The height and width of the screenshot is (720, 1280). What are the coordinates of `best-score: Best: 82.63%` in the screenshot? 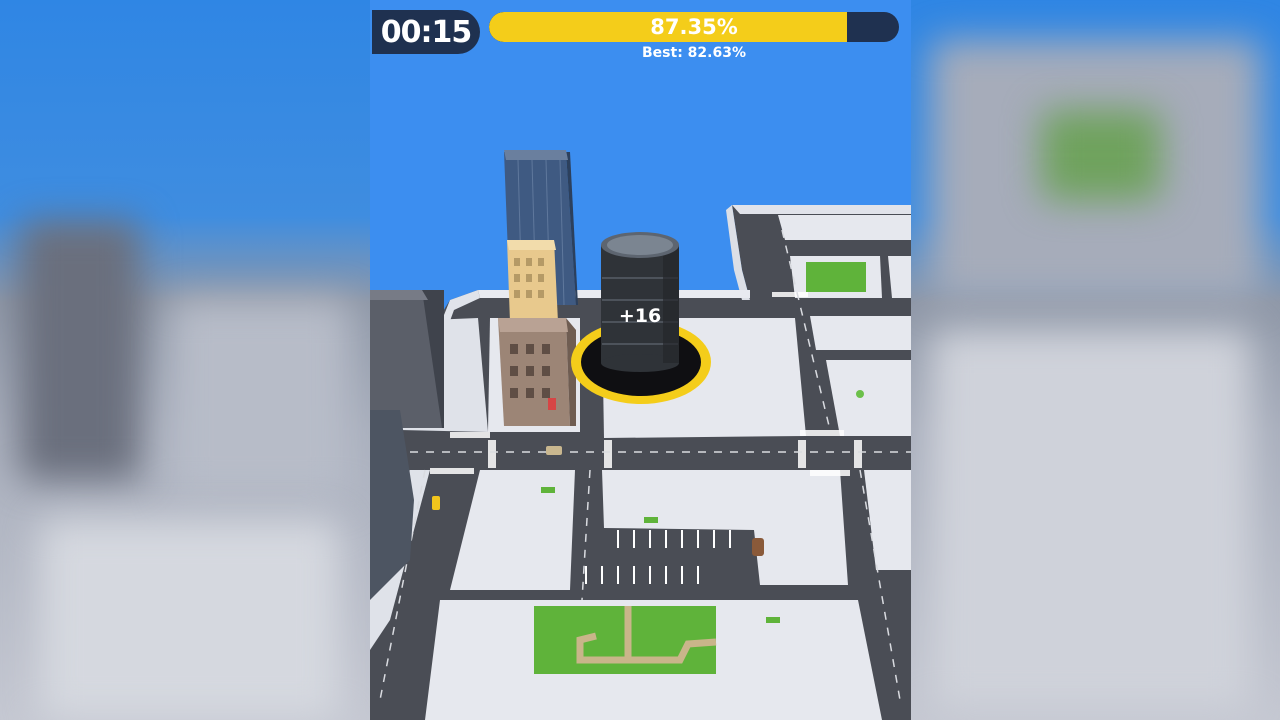 It's located at (694, 53).